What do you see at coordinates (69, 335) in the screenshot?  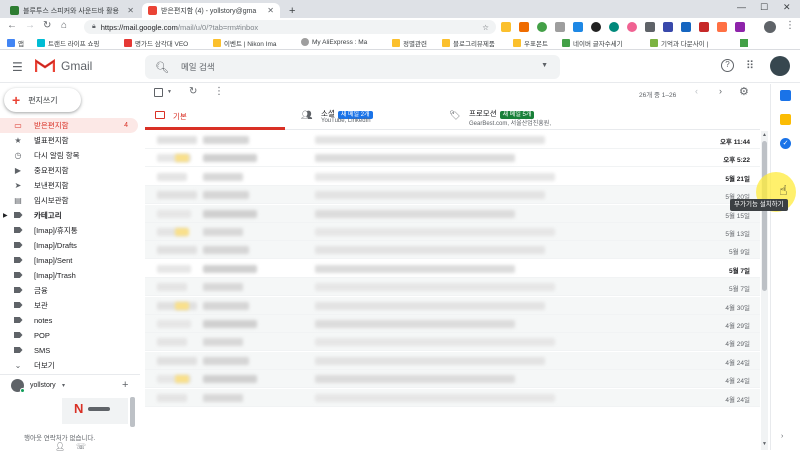 I see `sidebar-item-label-pop: POP` at bounding box center [69, 335].